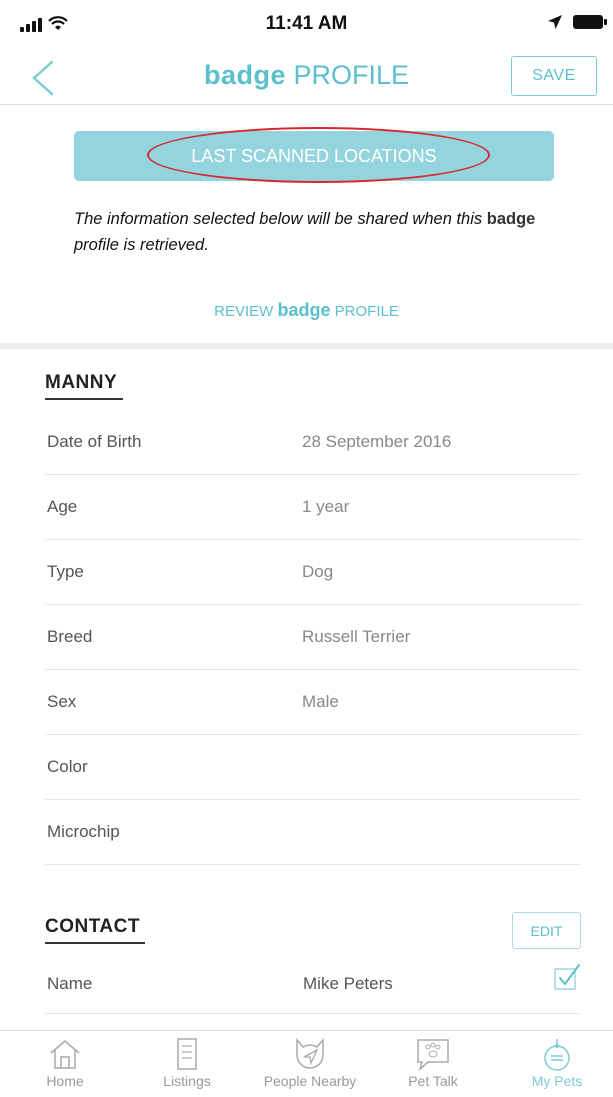 The height and width of the screenshot is (1097, 613). Describe the element at coordinates (567, 977) in the screenshot. I see `share-checkbox-checked-icon` at that location.